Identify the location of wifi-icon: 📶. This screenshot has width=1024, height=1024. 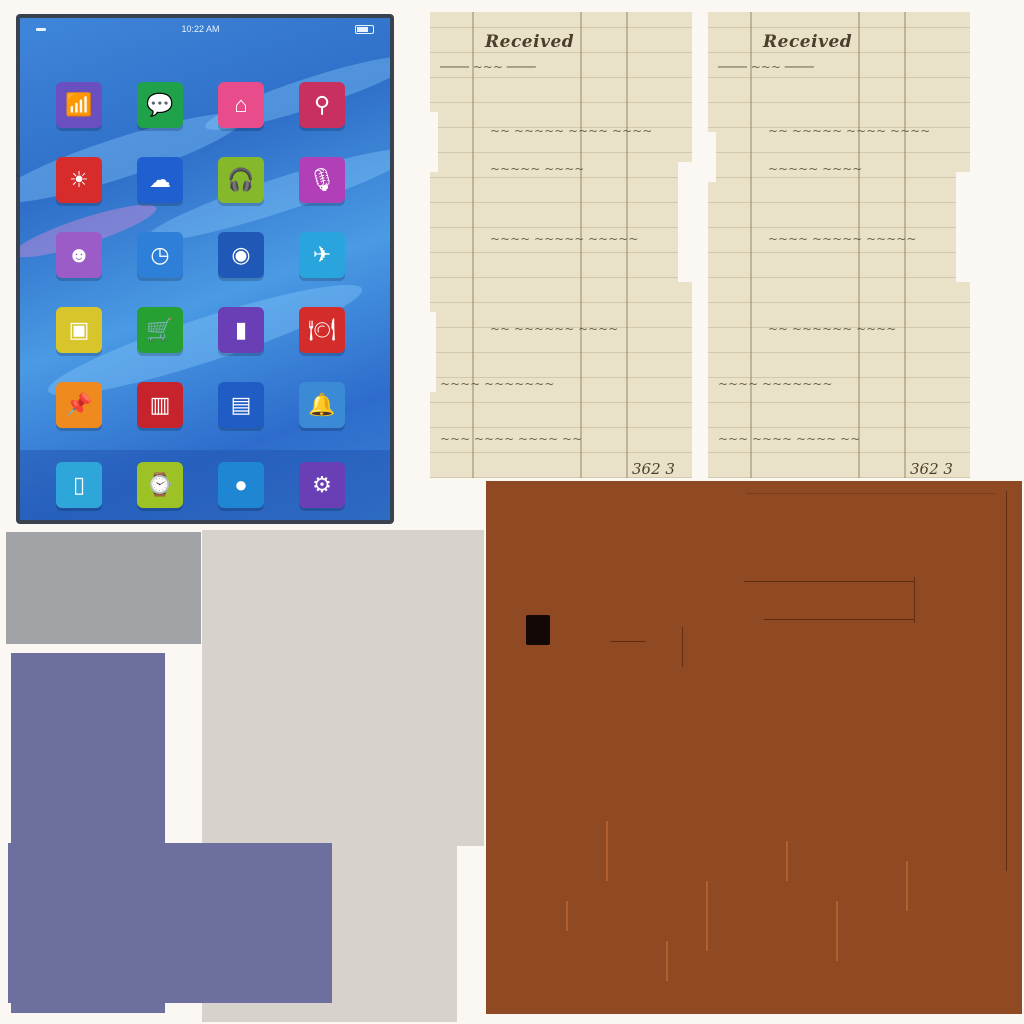
(79, 105).